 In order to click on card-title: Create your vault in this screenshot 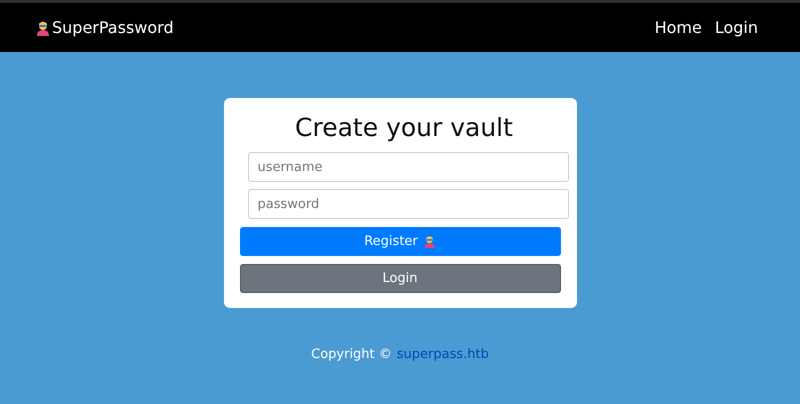, I will do `click(404, 128)`.